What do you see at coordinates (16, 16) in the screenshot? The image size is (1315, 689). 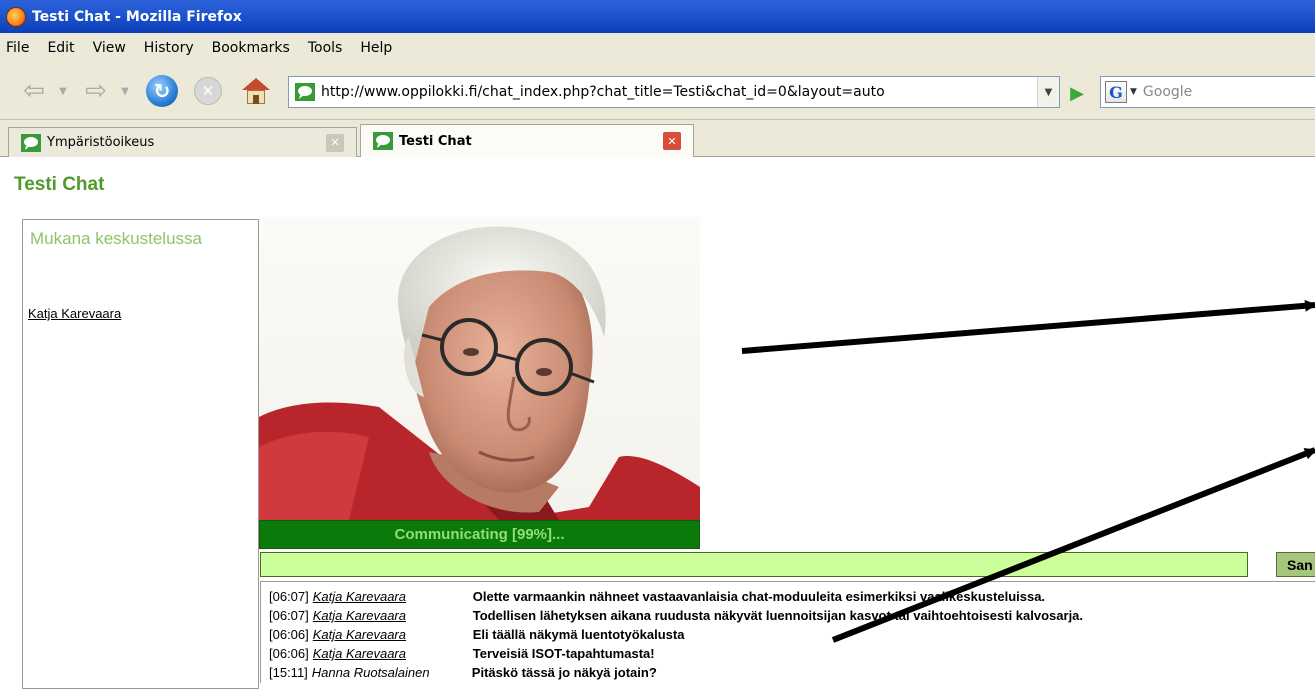 I see `firefox-icon` at bounding box center [16, 16].